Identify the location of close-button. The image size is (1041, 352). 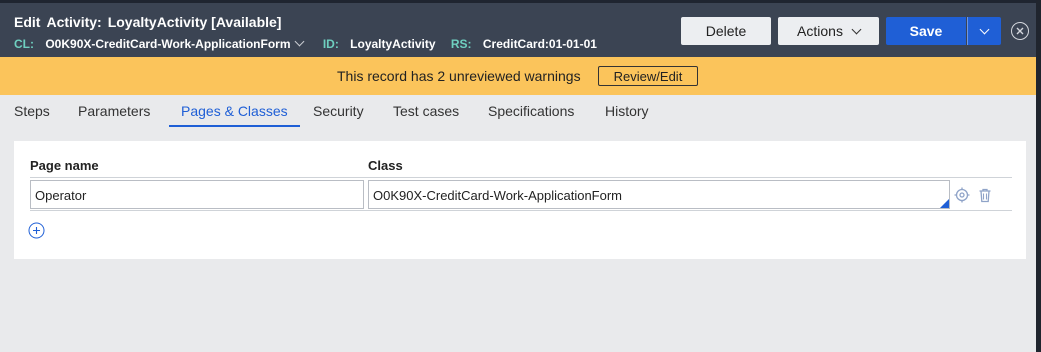
(1020, 31).